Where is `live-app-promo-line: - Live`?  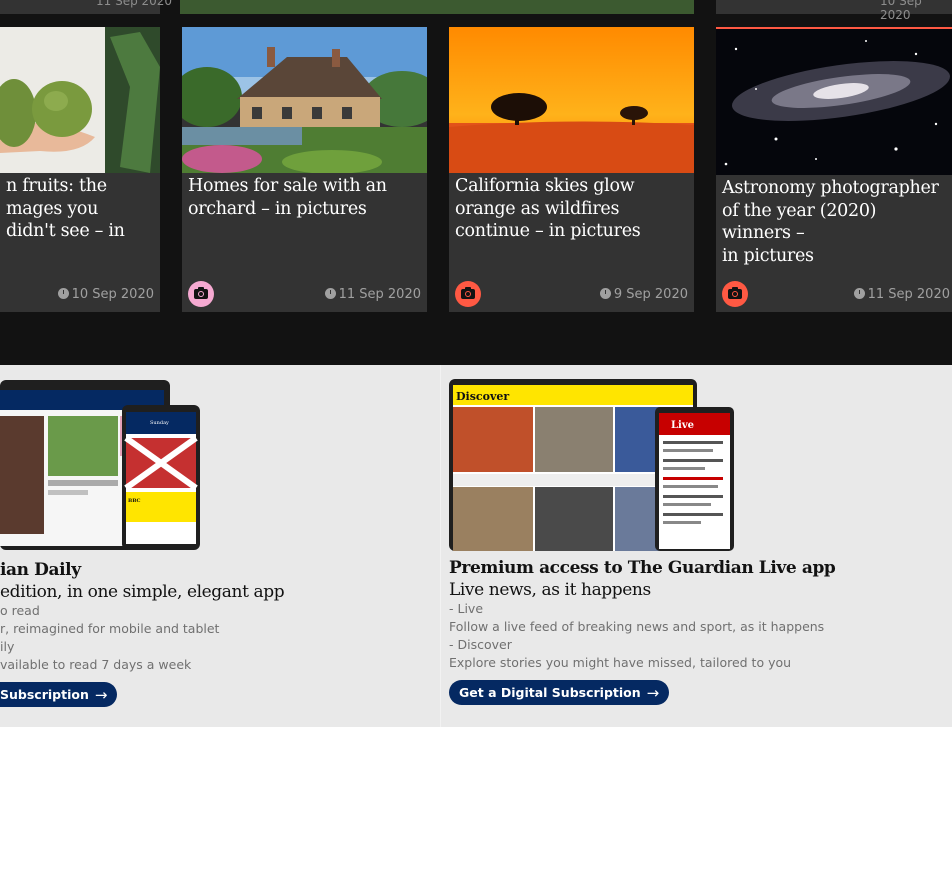
live-app-promo-line: - Live is located at coordinates (466, 608).